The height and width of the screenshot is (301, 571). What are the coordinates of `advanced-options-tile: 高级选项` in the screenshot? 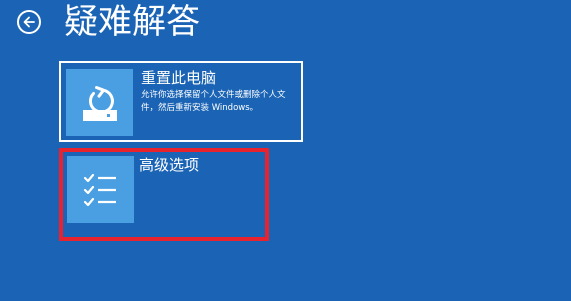 It's located at (164, 194).